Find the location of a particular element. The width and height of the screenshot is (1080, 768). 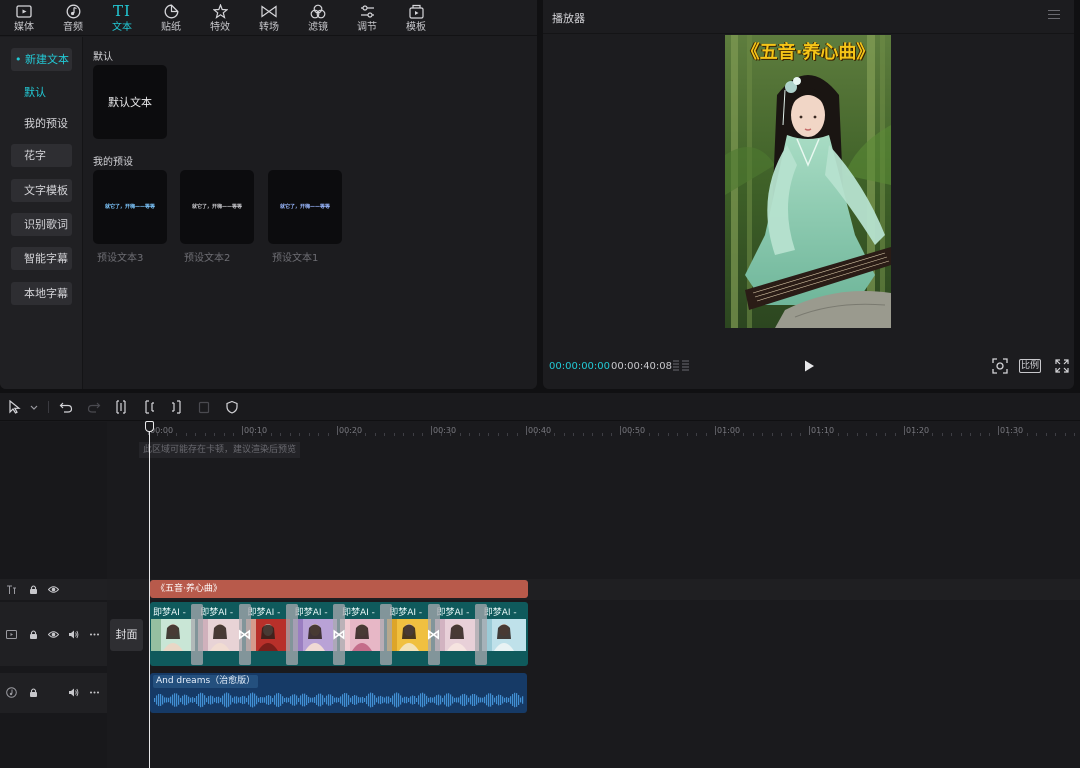

preset-card-3: 就它了，开嗨——等等 is located at coordinates (130, 207).